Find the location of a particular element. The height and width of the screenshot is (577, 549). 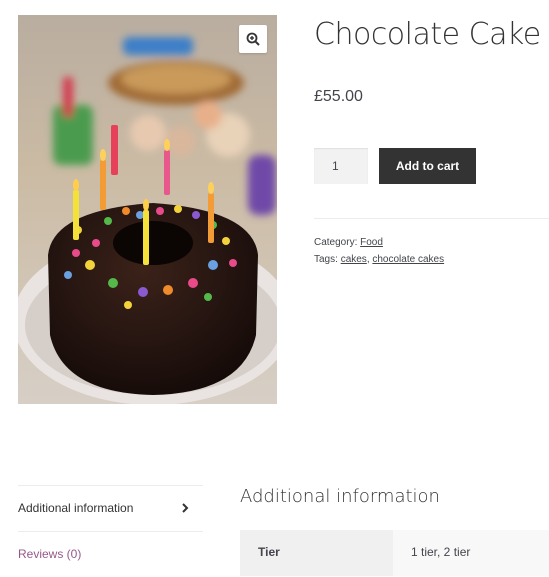

quantity-input is located at coordinates (341, 166).